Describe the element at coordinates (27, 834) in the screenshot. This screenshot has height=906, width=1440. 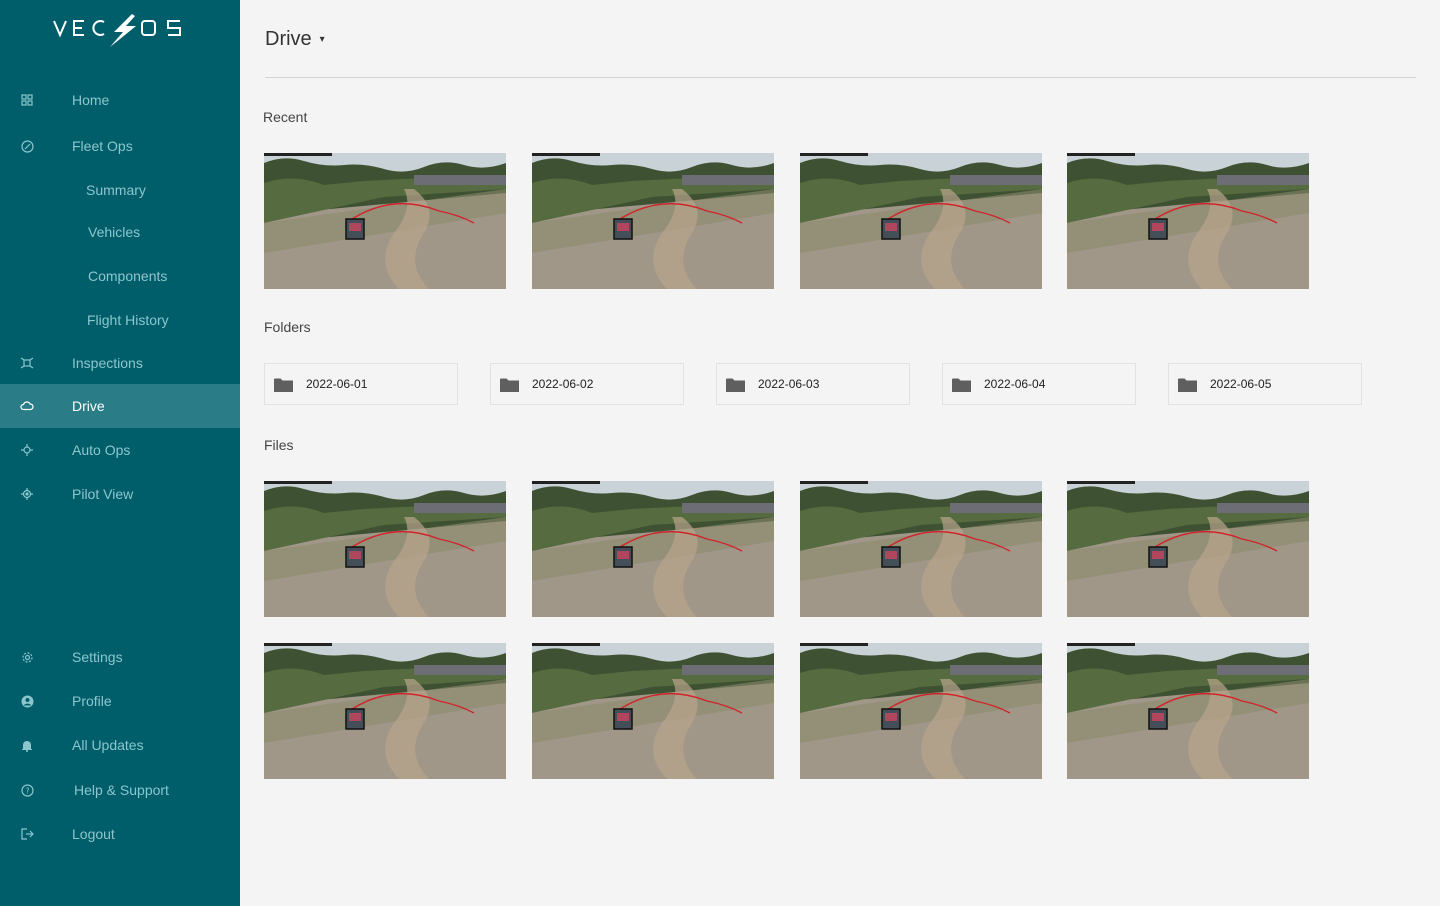
I see `logout-icon` at that location.